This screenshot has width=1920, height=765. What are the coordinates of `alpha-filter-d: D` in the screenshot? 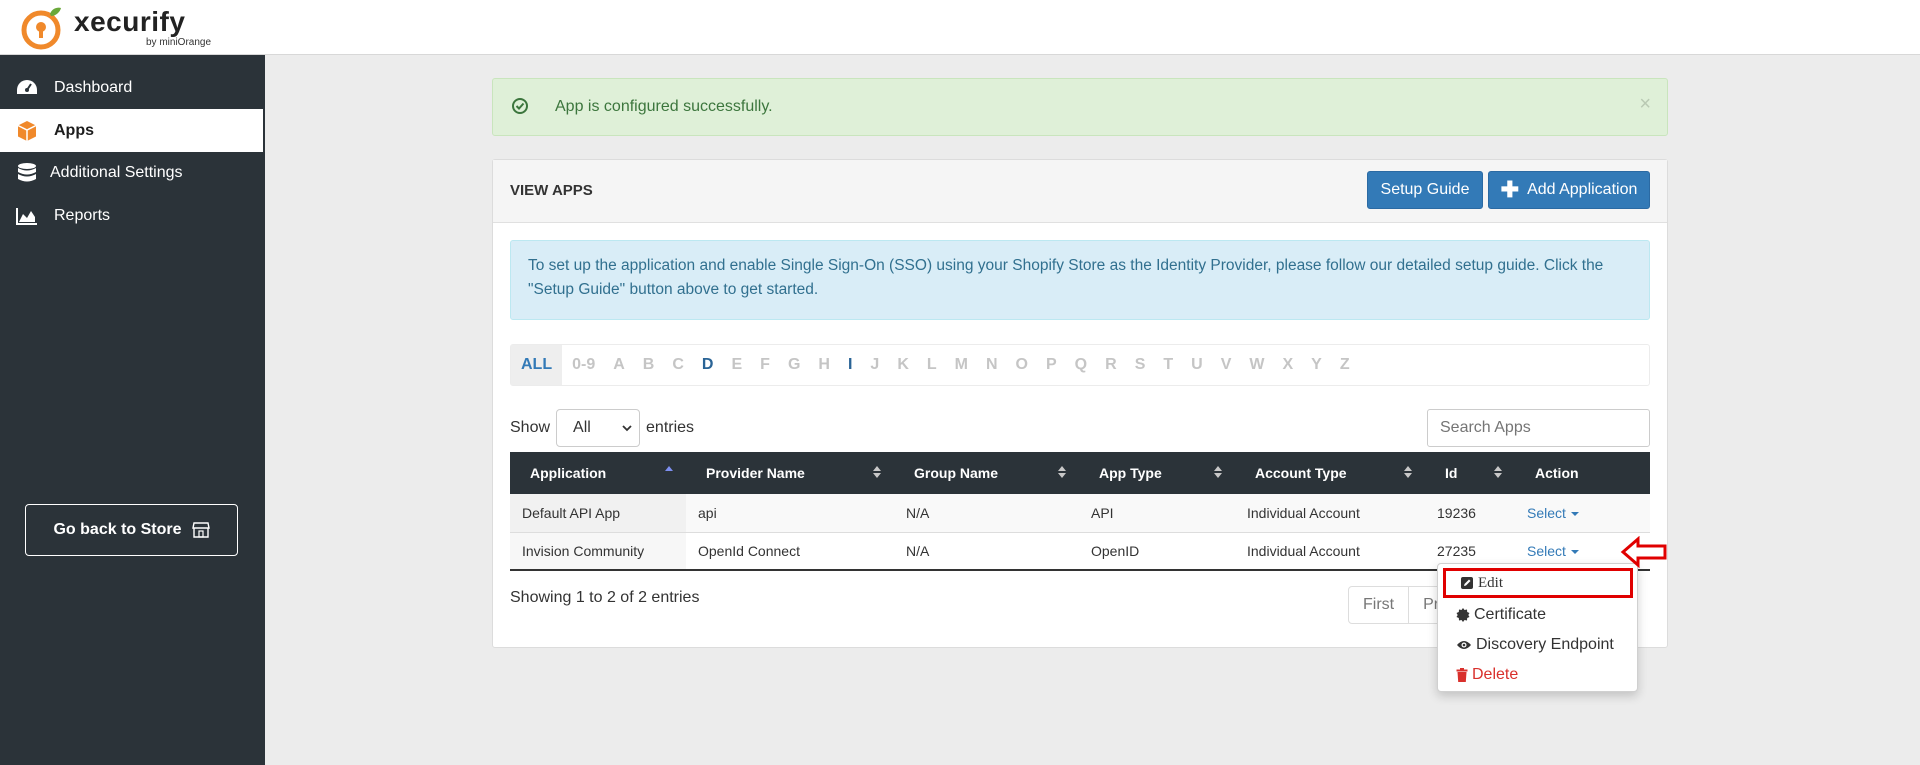 It's located at (708, 365).